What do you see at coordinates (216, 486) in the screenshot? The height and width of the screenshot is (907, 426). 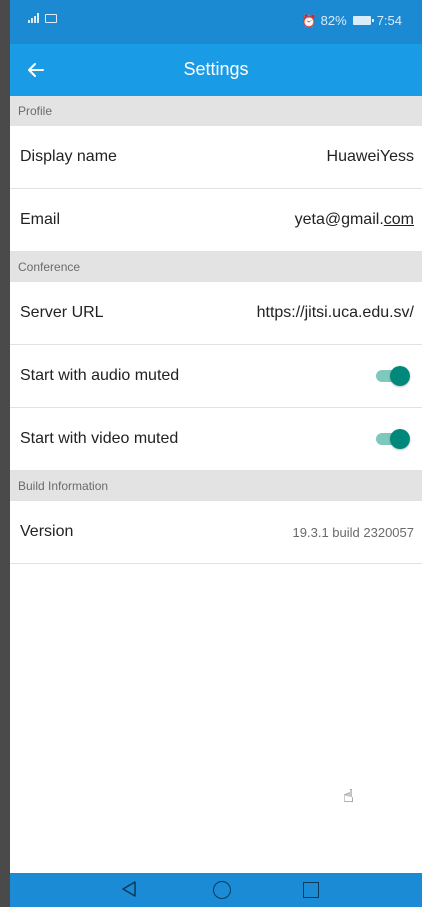 I see `section-header-build-info: Build Information` at bounding box center [216, 486].